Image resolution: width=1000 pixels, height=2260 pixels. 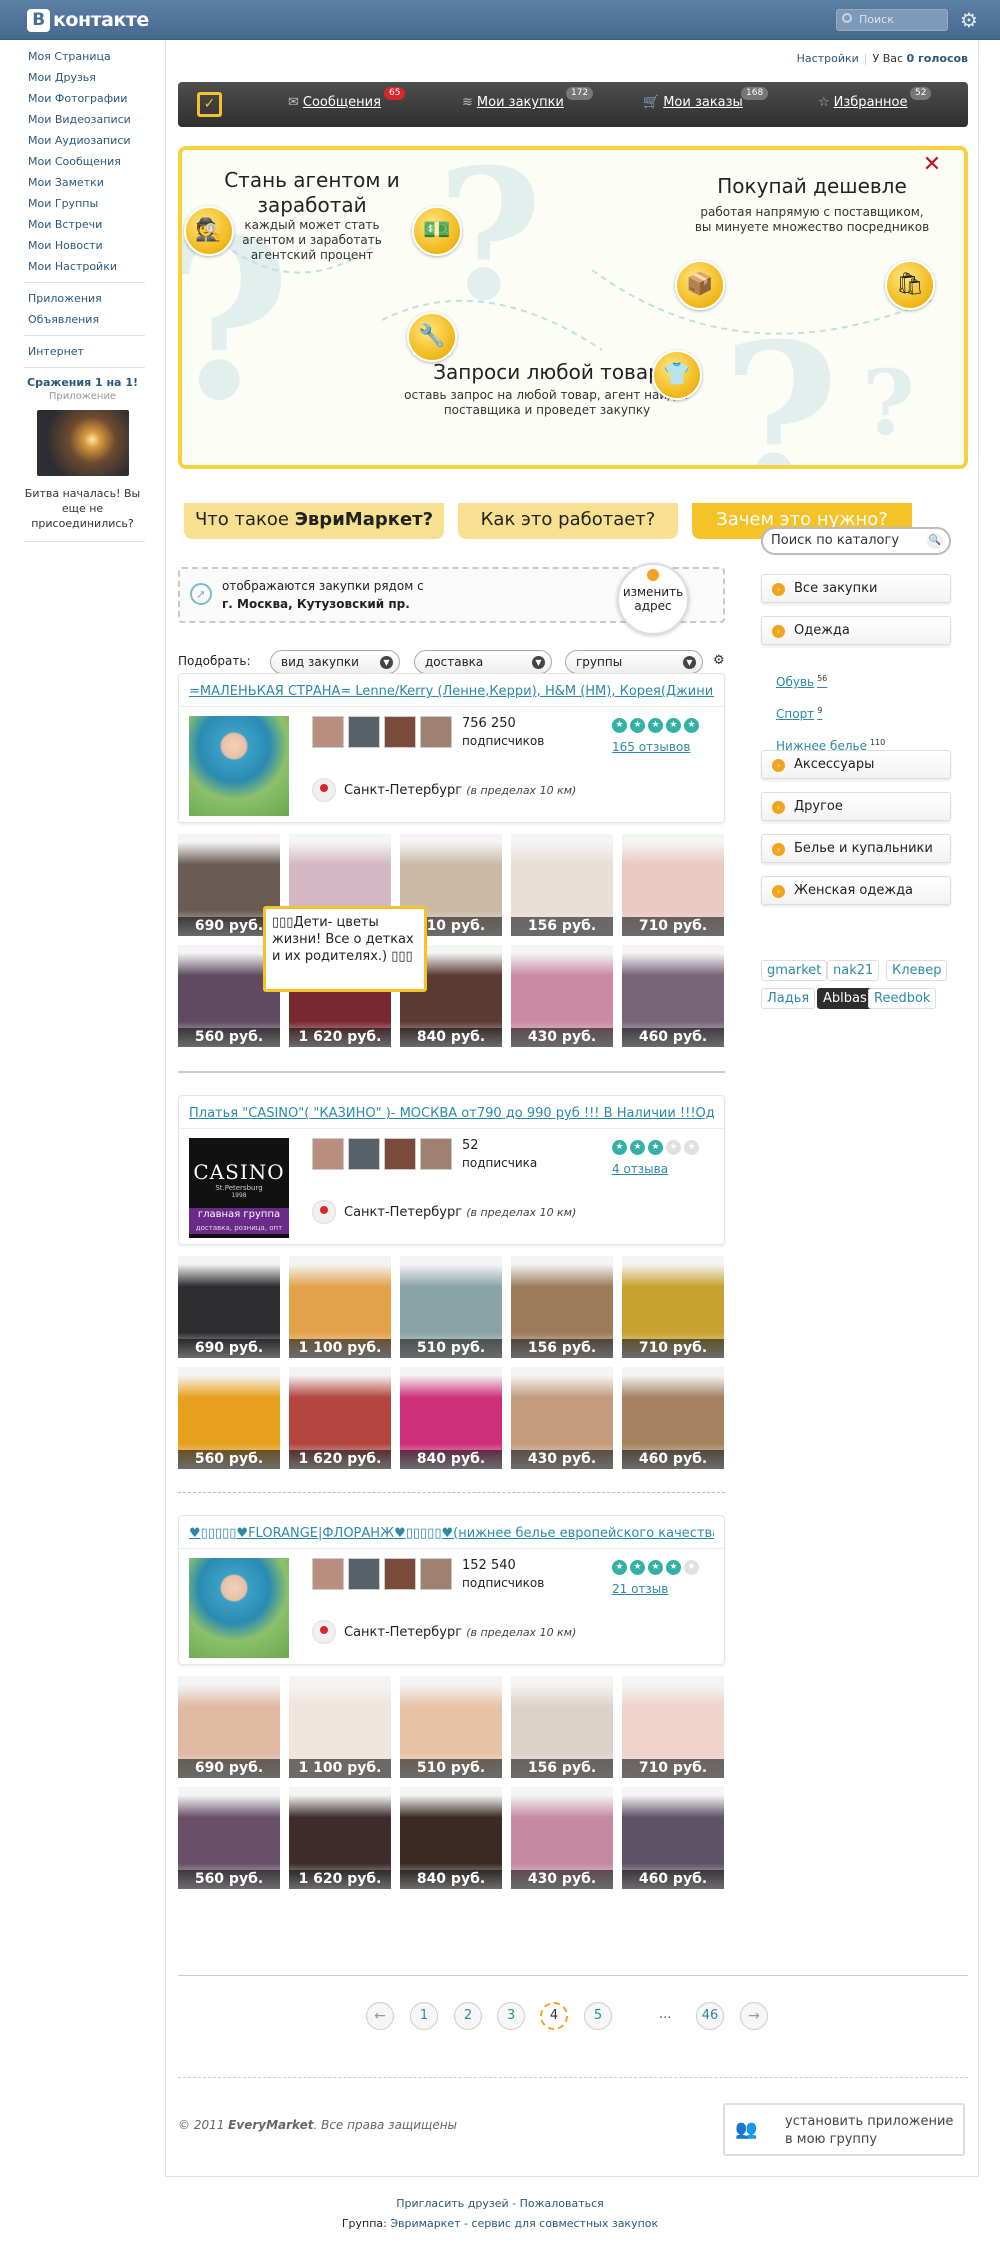 What do you see at coordinates (468, 2016) in the screenshot?
I see `pager-page: 2` at bounding box center [468, 2016].